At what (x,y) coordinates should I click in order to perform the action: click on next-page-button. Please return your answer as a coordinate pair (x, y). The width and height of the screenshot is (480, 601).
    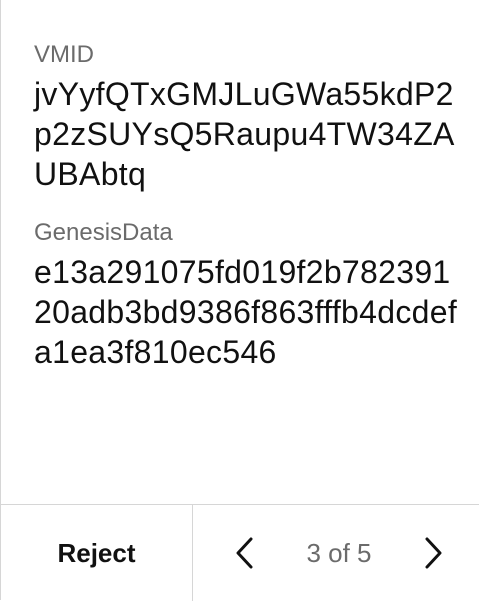
    Looking at the image, I should click on (433, 553).